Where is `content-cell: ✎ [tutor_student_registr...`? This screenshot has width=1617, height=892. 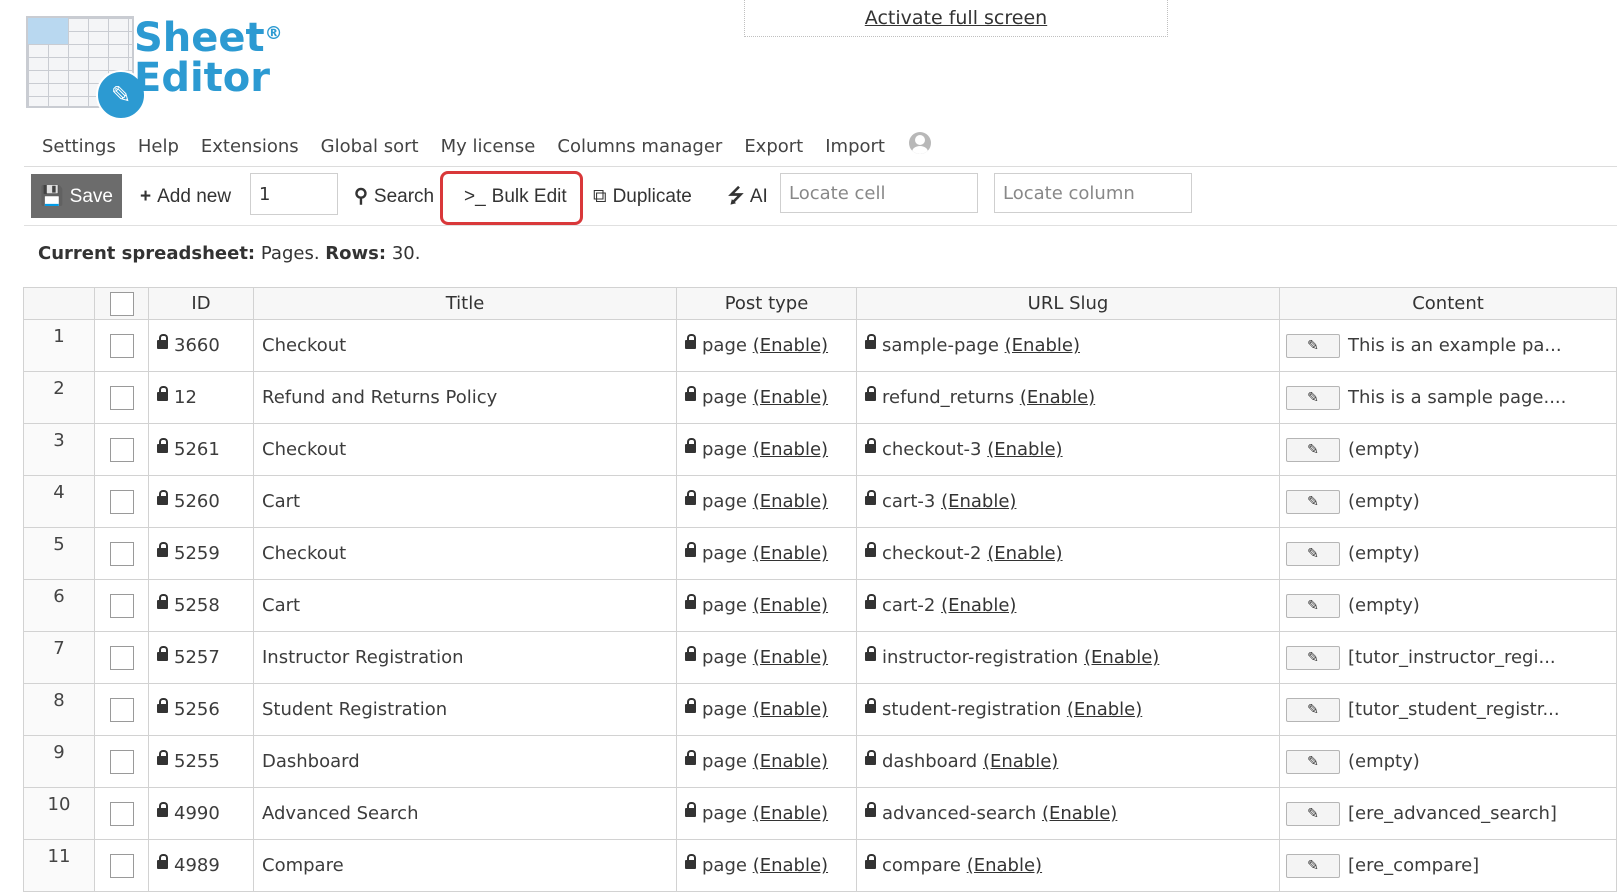 content-cell: ✎ [tutor_student_registr... is located at coordinates (1448, 709).